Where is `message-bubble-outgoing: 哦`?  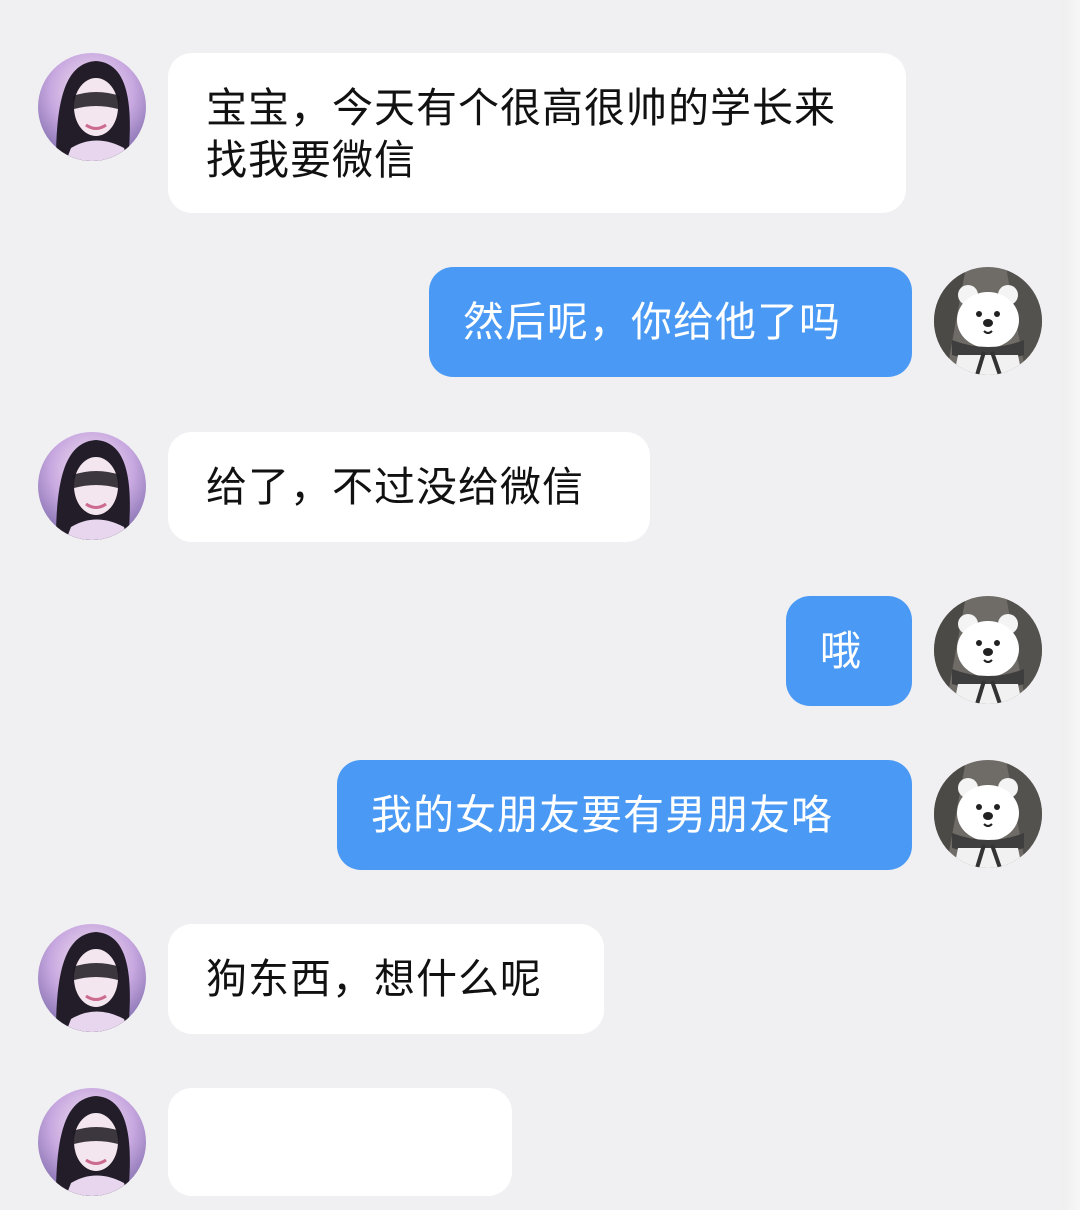
message-bubble-outgoing: 哦 is located at coordinates (849, 651).